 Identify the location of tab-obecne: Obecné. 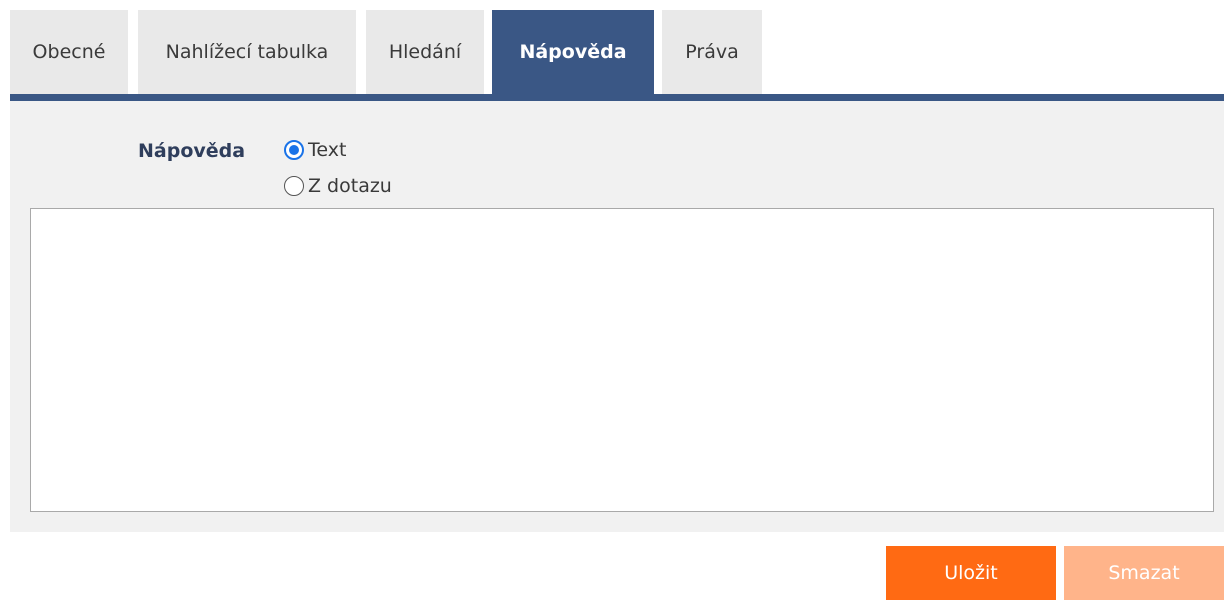
(69, 52).